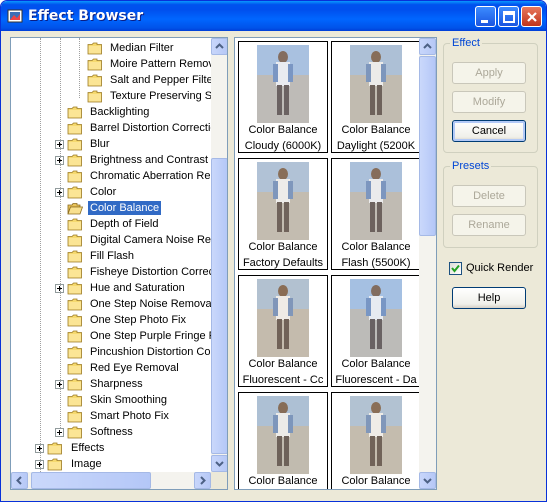 The image size is (547, 502). Describe the element at coordinates (111, 304) in the screenshot. I see `tree-item: One Step Noise Removal` at that location.